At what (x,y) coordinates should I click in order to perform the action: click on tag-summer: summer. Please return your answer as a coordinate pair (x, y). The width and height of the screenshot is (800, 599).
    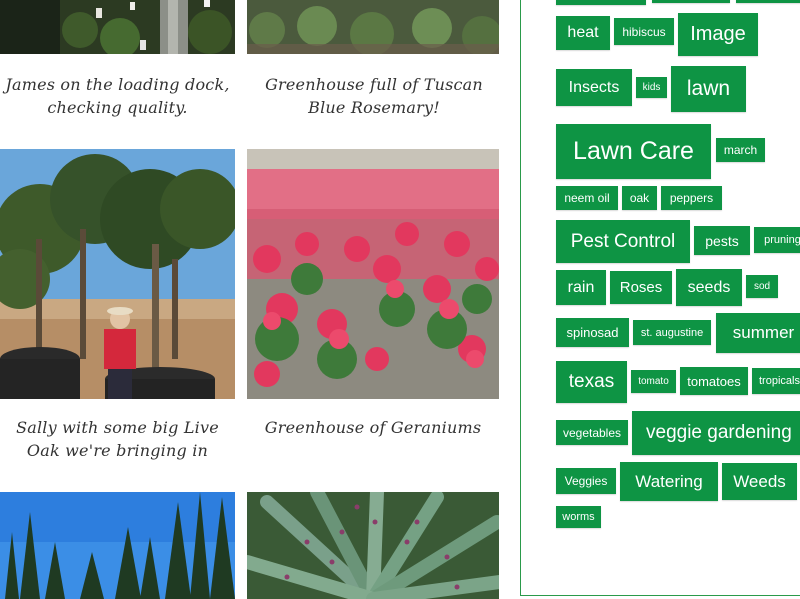
    Looking at the image, I should click on (758, 333).